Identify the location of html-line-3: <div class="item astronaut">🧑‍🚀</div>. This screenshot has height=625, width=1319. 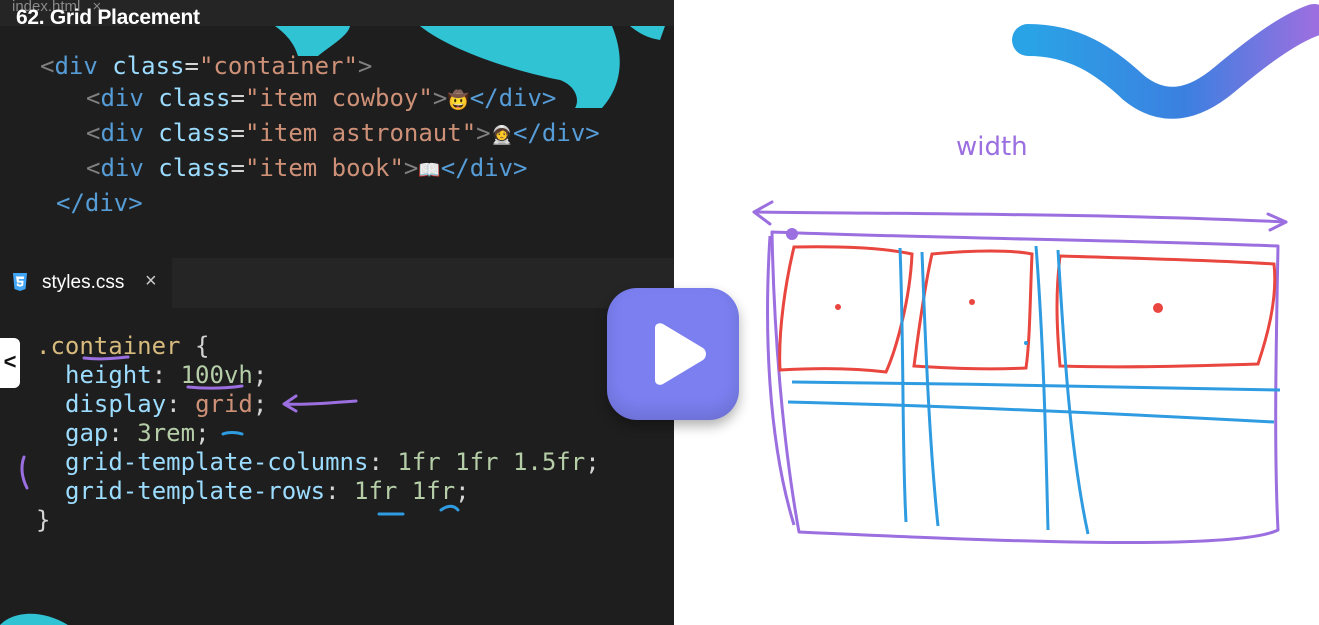
(343, 133).